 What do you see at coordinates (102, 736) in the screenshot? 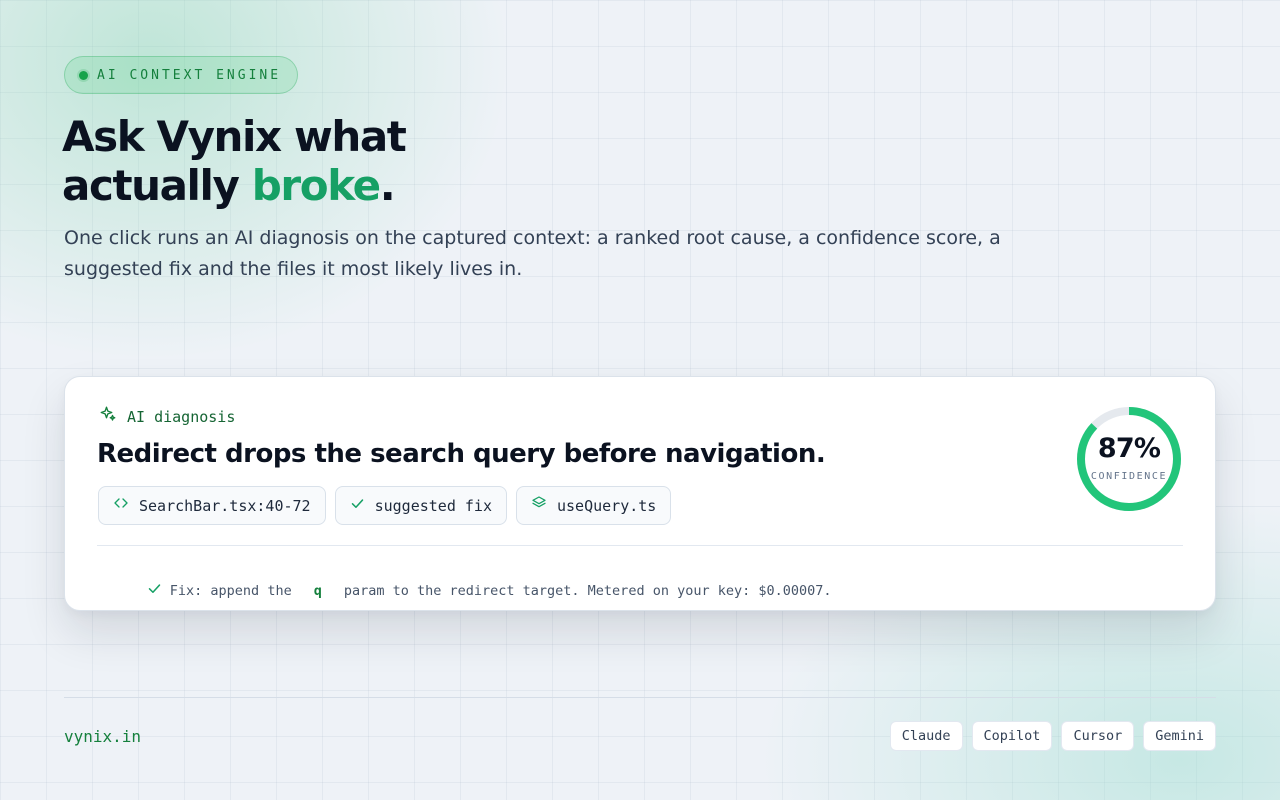
I see `site-link: vynix.in` at bounding box center [102, 736].